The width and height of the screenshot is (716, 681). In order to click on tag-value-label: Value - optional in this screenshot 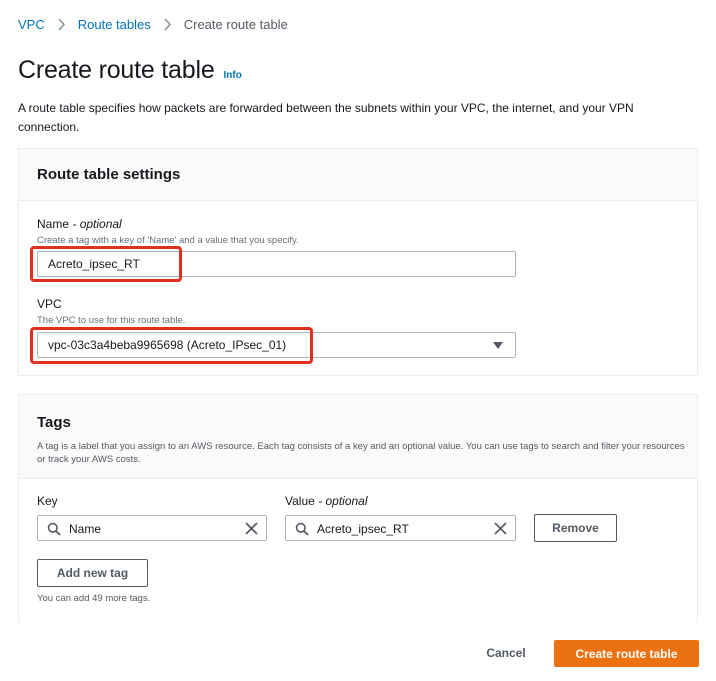, I will do `click(326, 501)`.